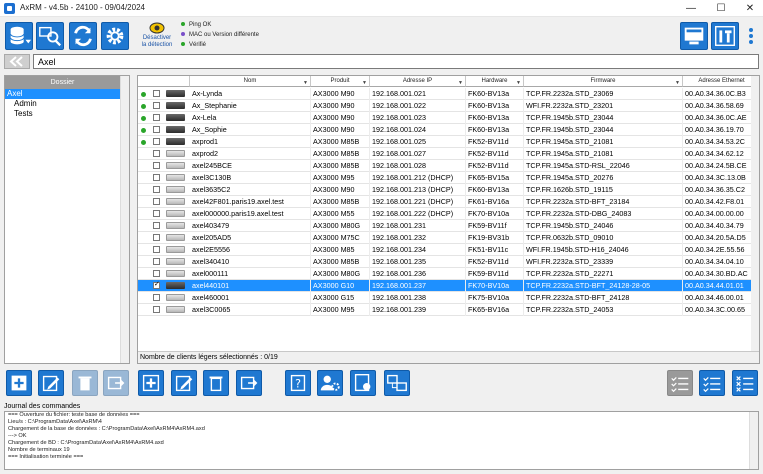  I want to click on move-client-button, so click(249, 383).